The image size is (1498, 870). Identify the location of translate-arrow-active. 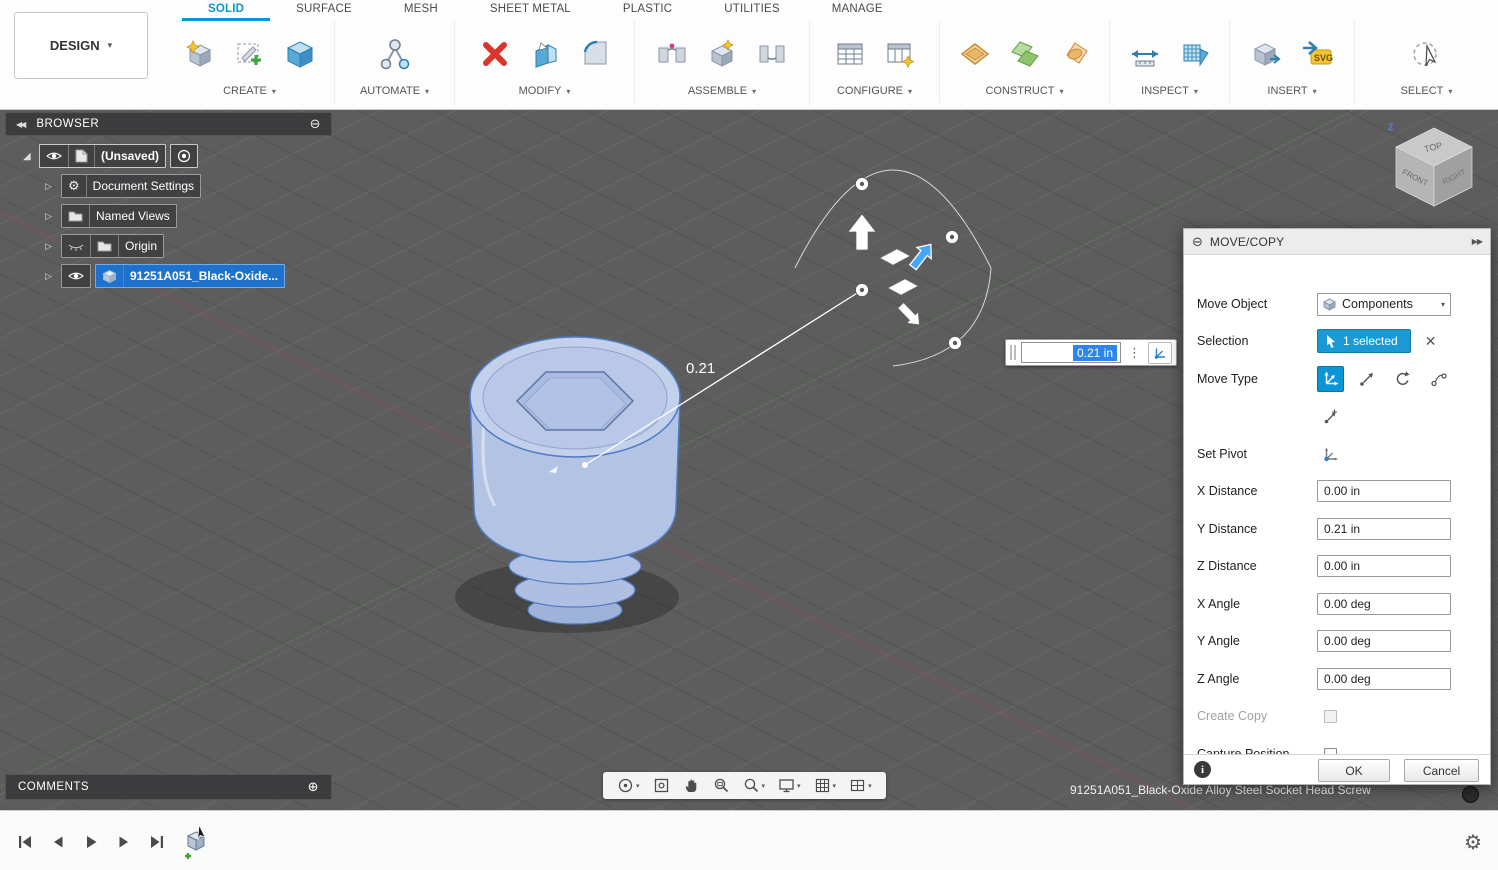
(922, 256).